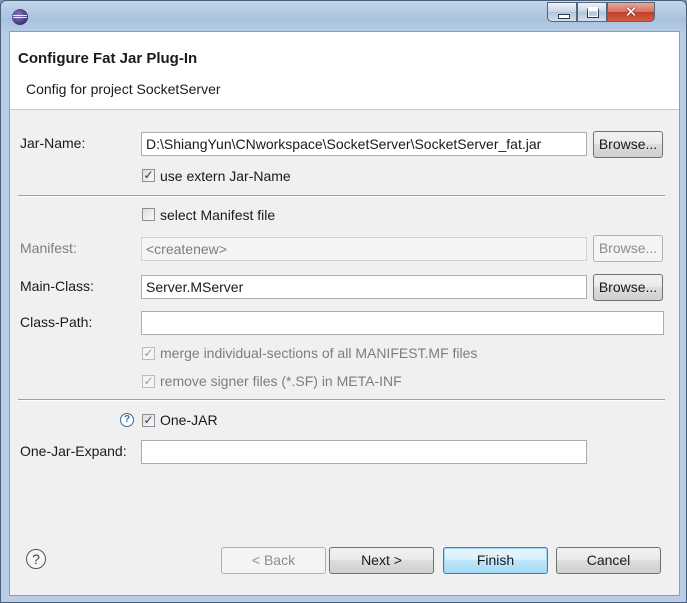 The width and height of the screenshot is (687, 603). Describe the element at coordinates (402, 323) in the screenshot. I see `class-path-field` at that location.